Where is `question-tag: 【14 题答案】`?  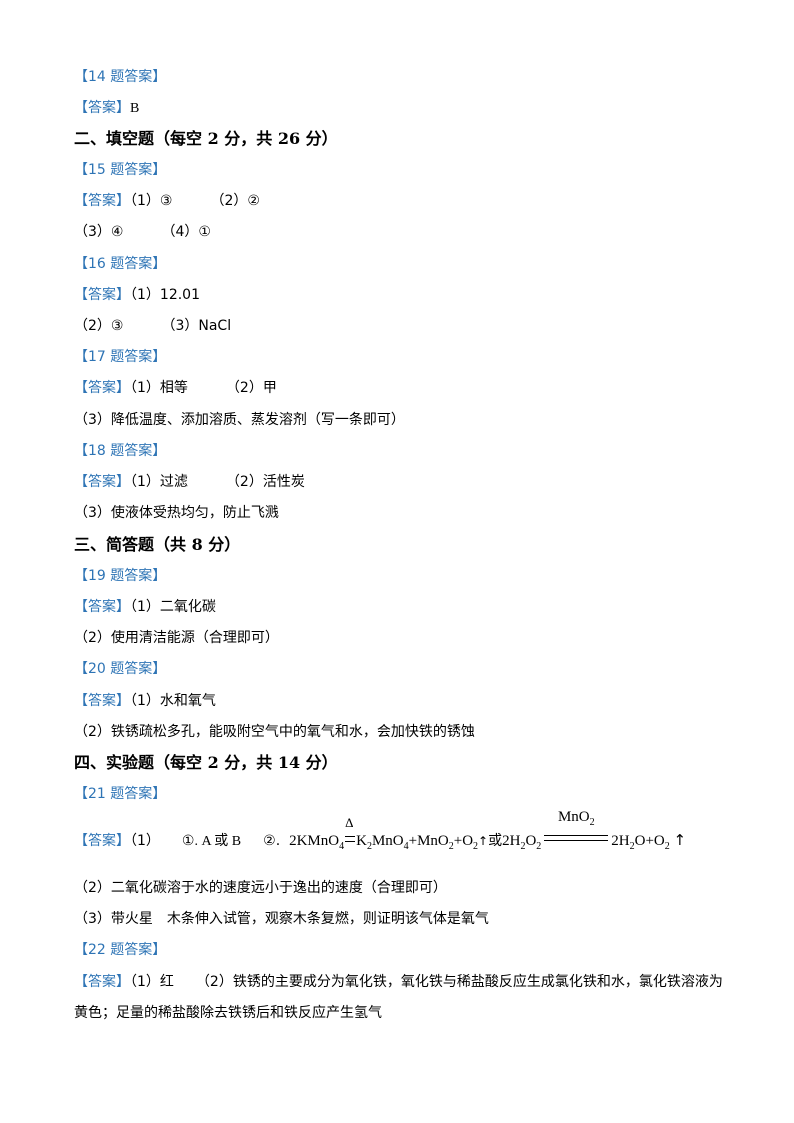
question-tag: 【14 题答案】 is located at coordinates (120, 77).